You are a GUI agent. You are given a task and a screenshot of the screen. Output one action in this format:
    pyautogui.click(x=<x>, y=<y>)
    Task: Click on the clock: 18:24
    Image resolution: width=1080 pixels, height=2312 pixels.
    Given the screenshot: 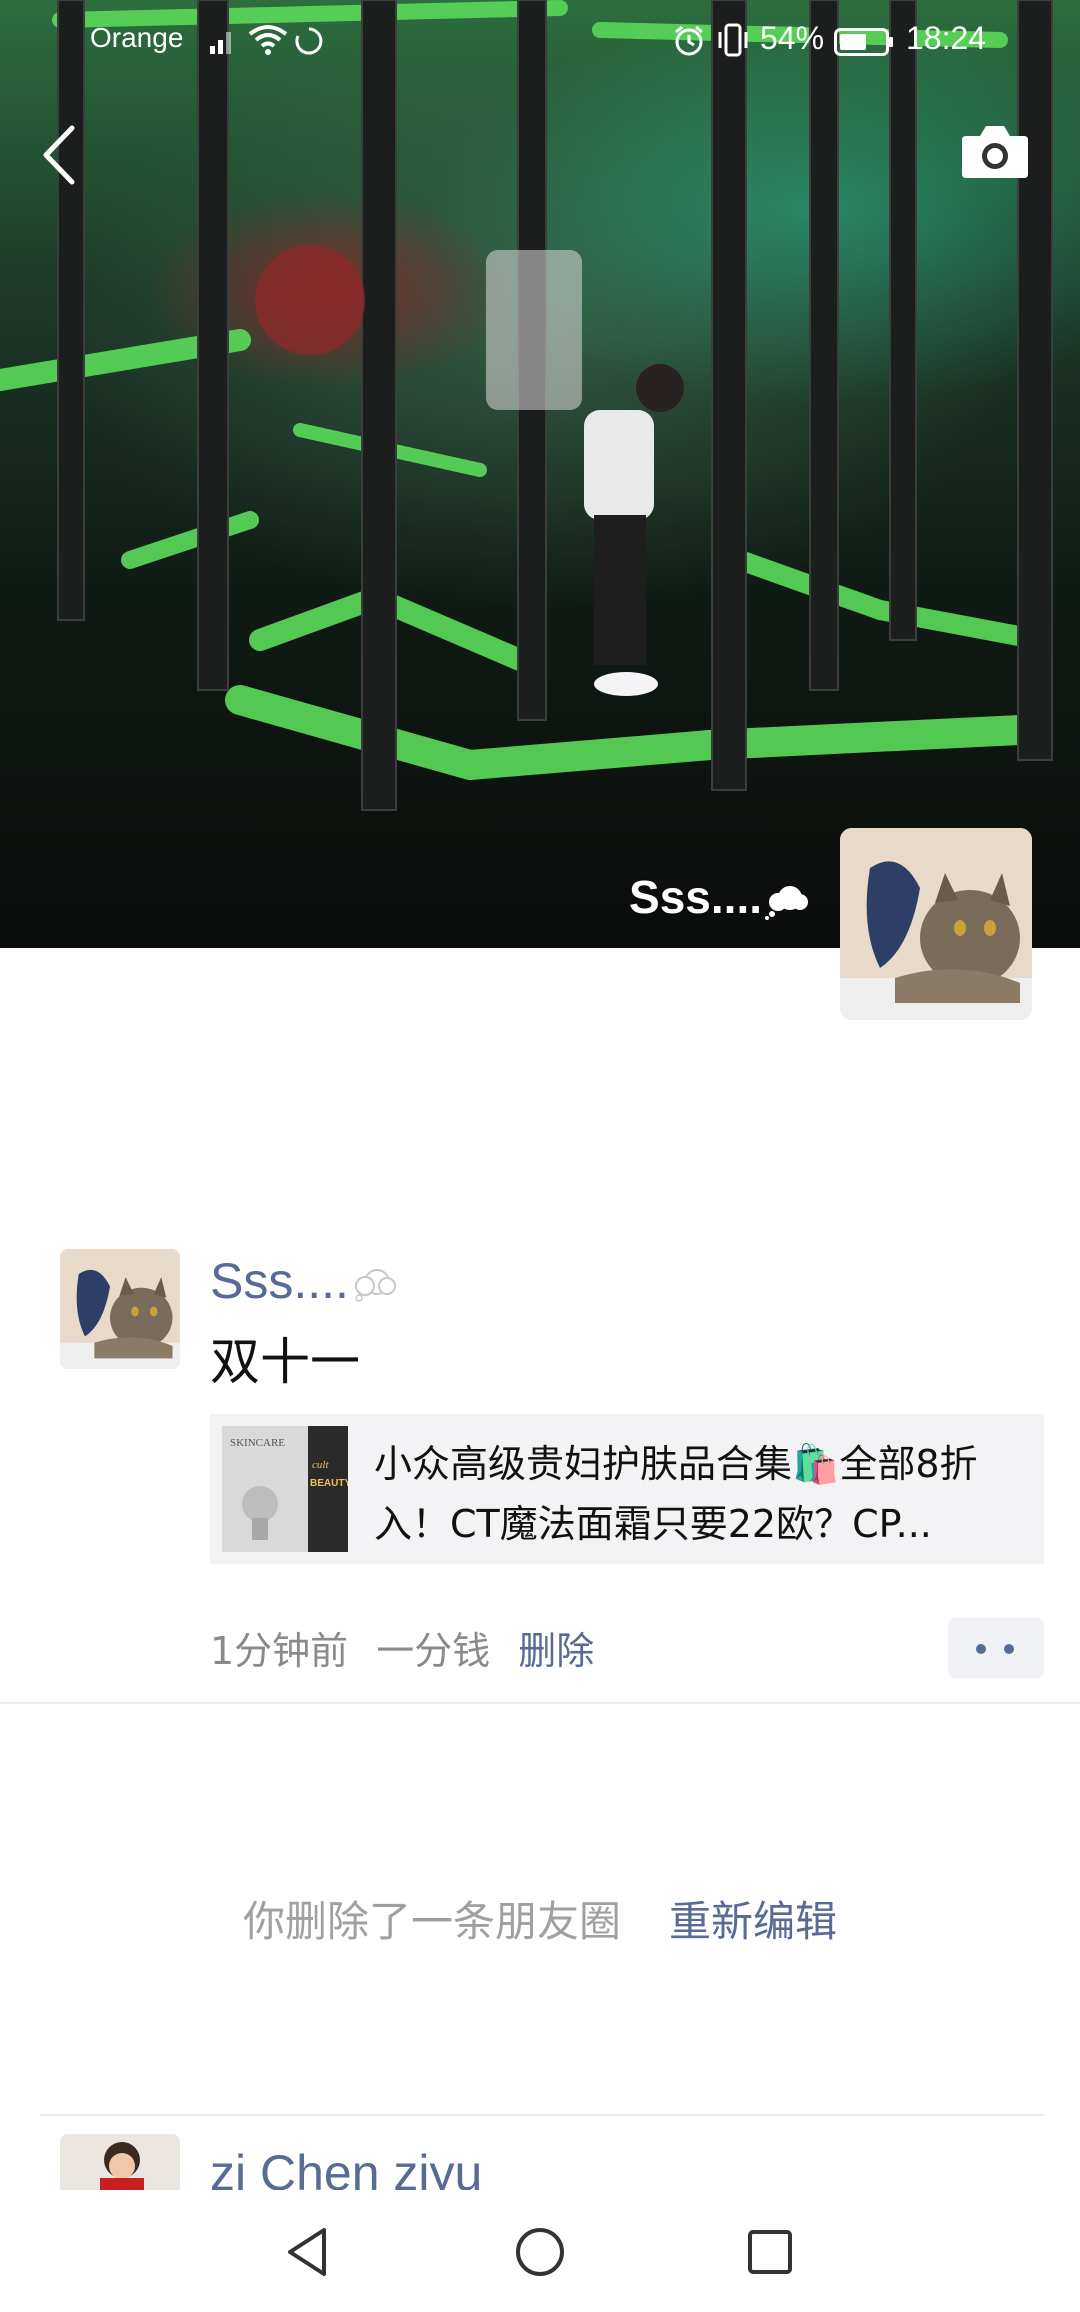 What is the action you would take?
    pyautogui.click(x=946, y=38)
    